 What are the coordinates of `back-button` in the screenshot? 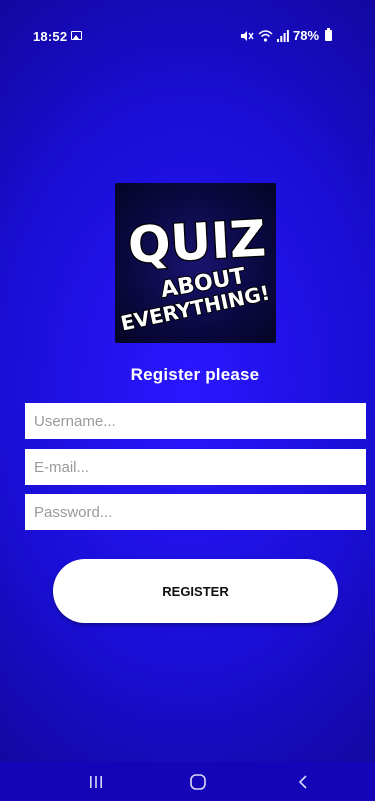 It's located at (303, 782).